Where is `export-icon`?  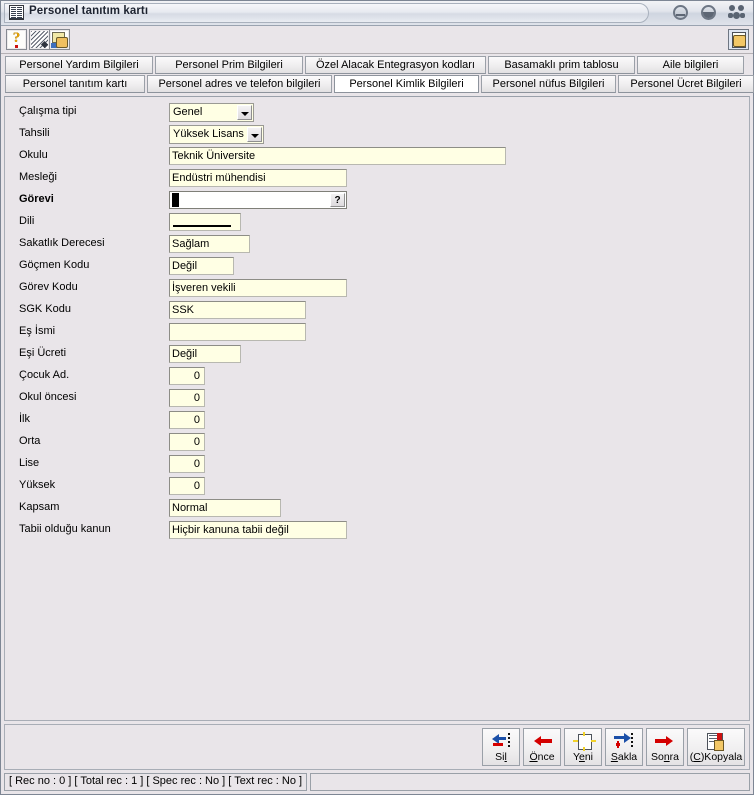
export-icon is located at coordinates (738, 39).